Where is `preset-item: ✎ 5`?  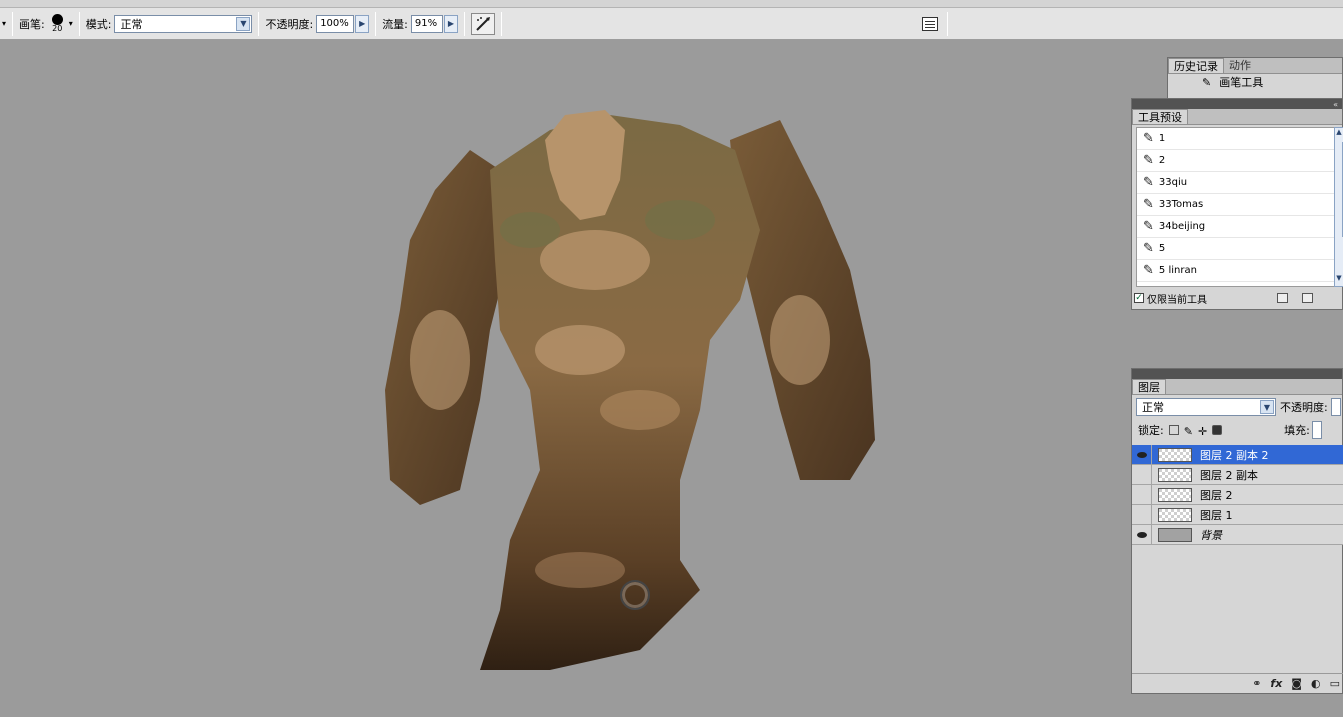
preset-item: ✎ 5 is located at coordinates (1236, 249).